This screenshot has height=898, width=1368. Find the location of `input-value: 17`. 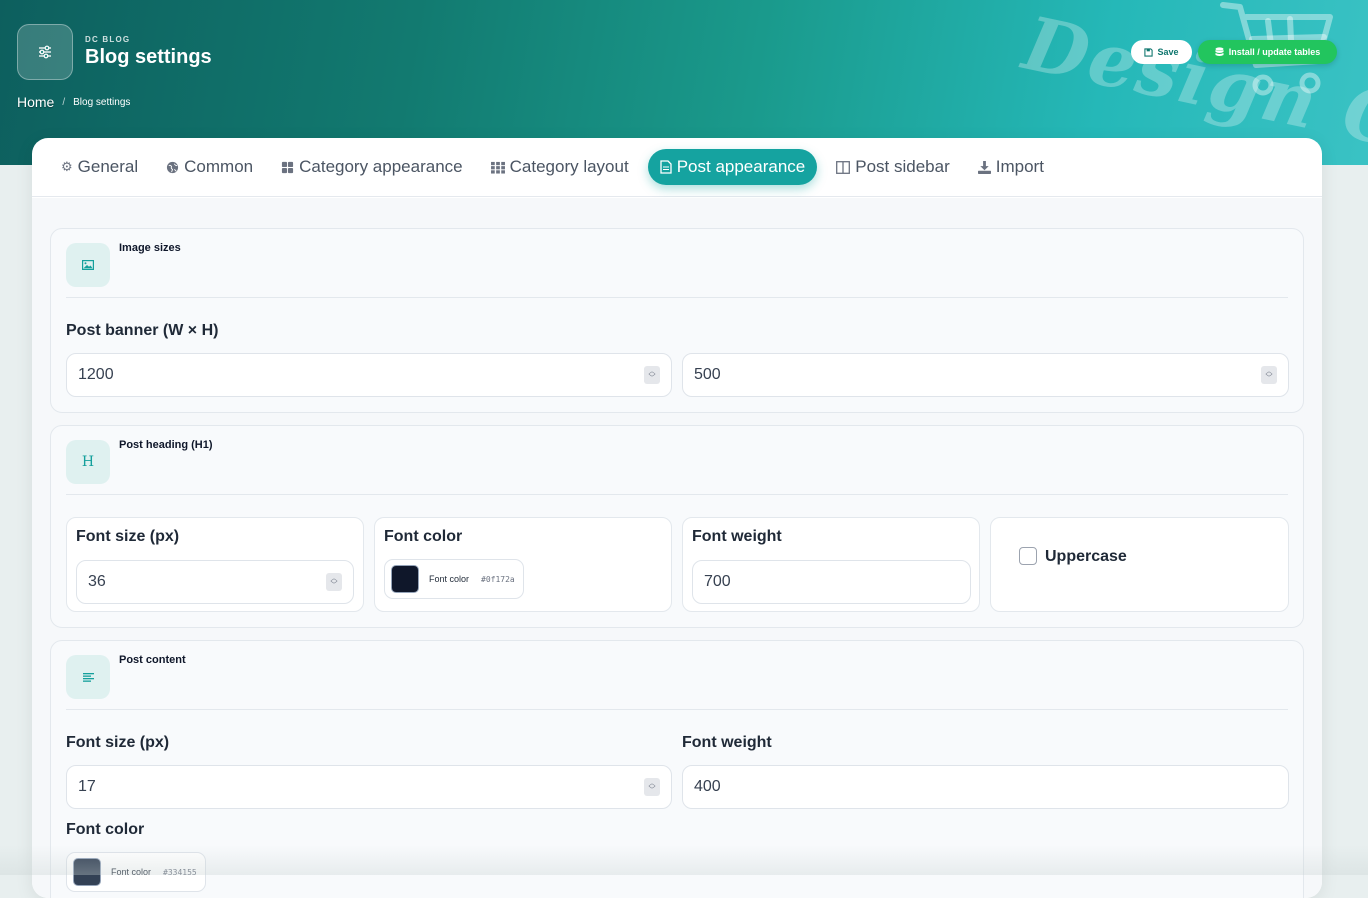

input-value: 17 is located at coordinates (87, 786).